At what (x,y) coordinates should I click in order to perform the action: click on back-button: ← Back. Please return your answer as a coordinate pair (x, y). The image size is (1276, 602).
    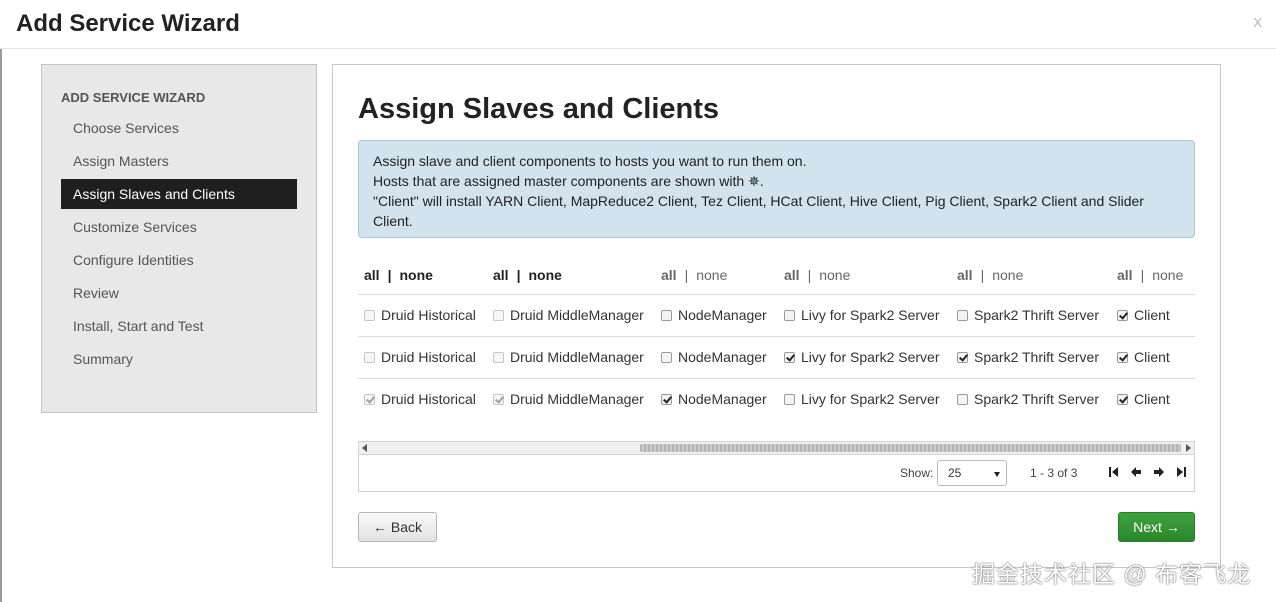
    Looking at the image, I should click on (397, 527).